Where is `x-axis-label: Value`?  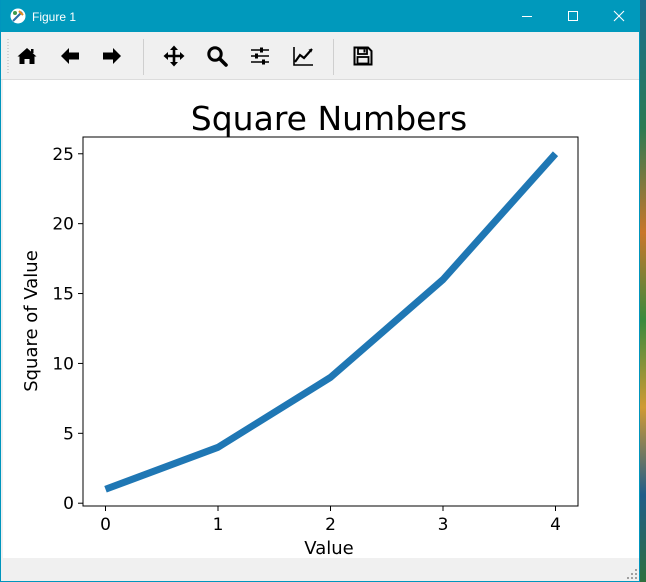
x-axis-label: Value is located at coordinates (328, 548).